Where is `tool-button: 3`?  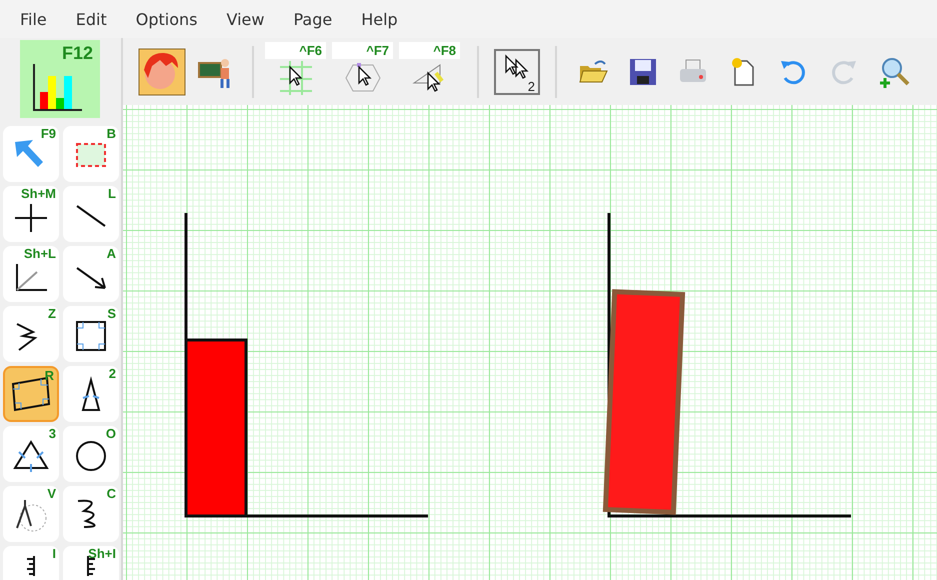
tool-button: 3 is located at coordinates (31, 454).